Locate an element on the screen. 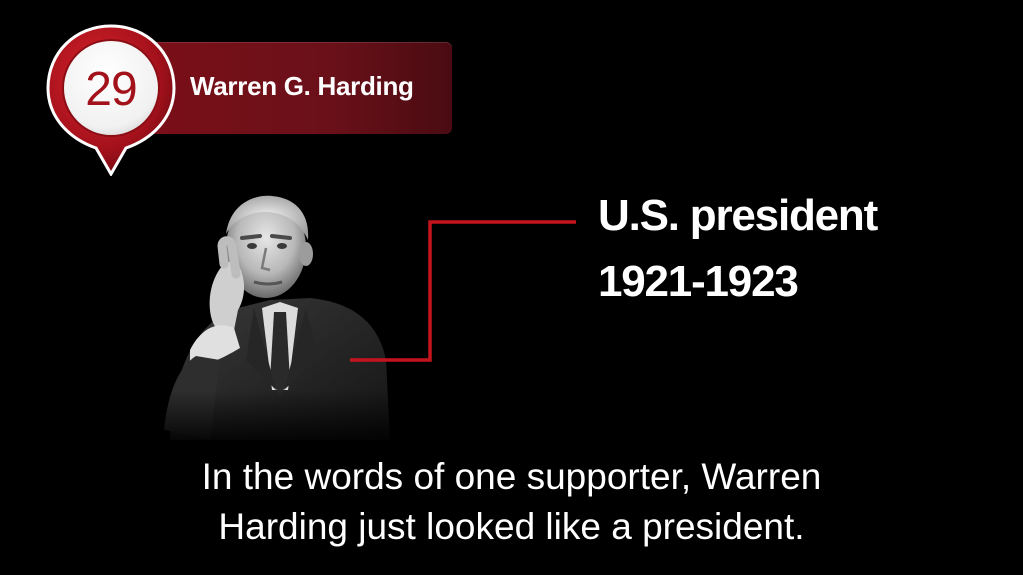 Image resolution: width=1023 pixels, height=575 pixels. president-name: Warren G. Harding is located at coordinates (302, 86).